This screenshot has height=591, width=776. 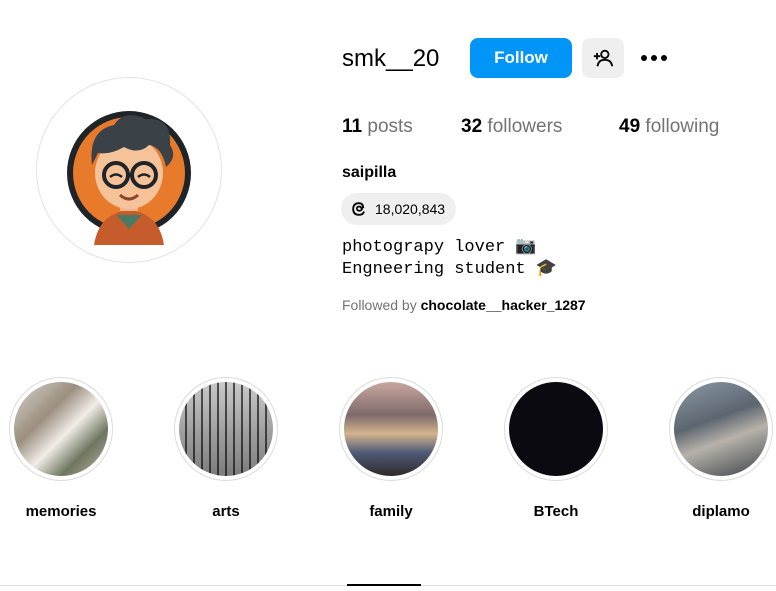 I want to click on posts-count: 11, so click(x=352, y=126).